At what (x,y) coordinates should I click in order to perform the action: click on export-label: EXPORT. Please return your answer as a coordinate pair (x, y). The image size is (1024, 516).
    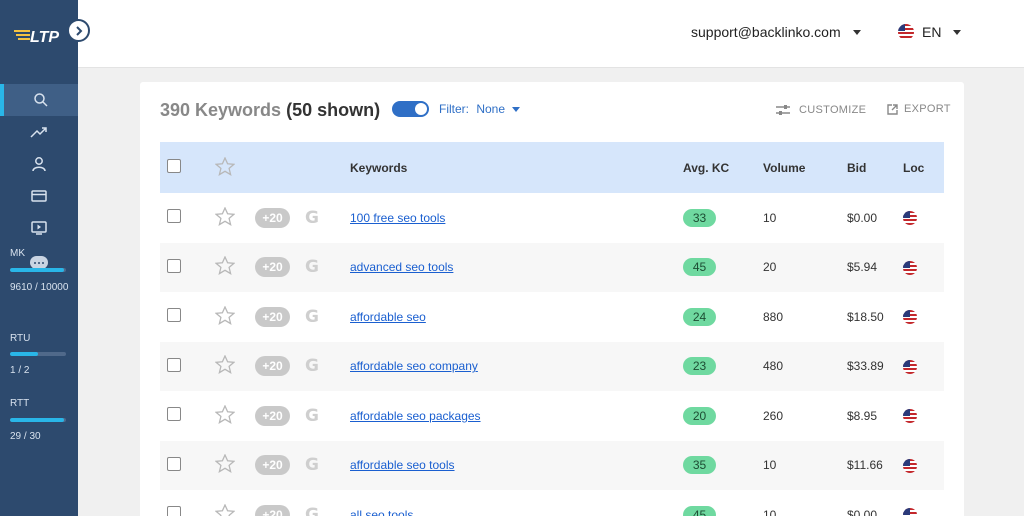
    Looking at the image, I should click on (927, 109).